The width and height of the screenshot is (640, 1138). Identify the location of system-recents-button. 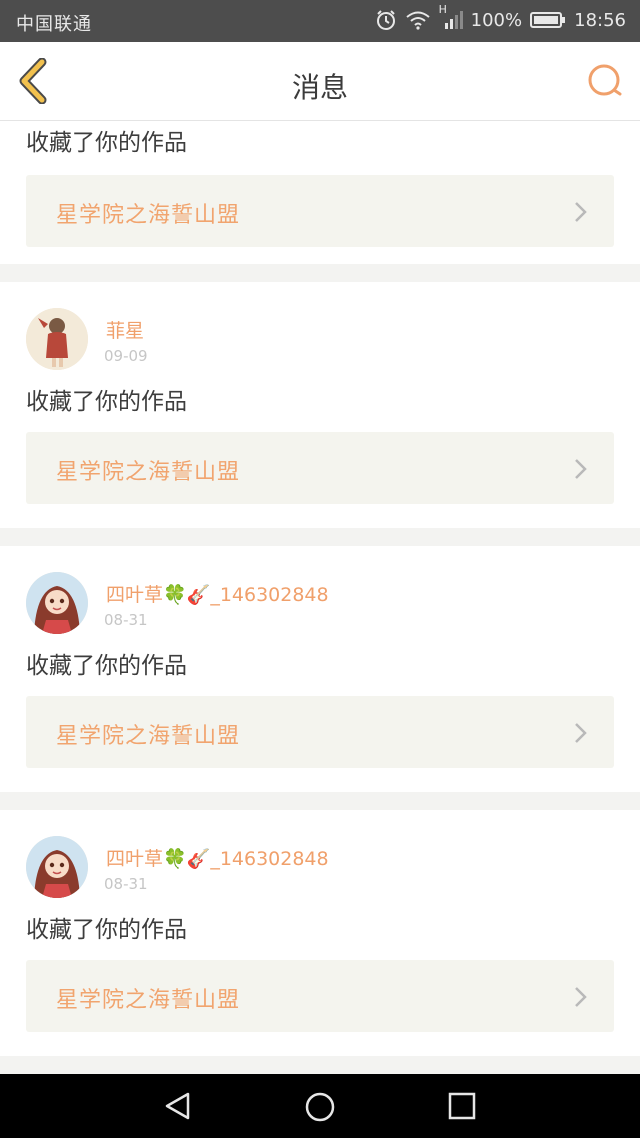
(462, 1108).